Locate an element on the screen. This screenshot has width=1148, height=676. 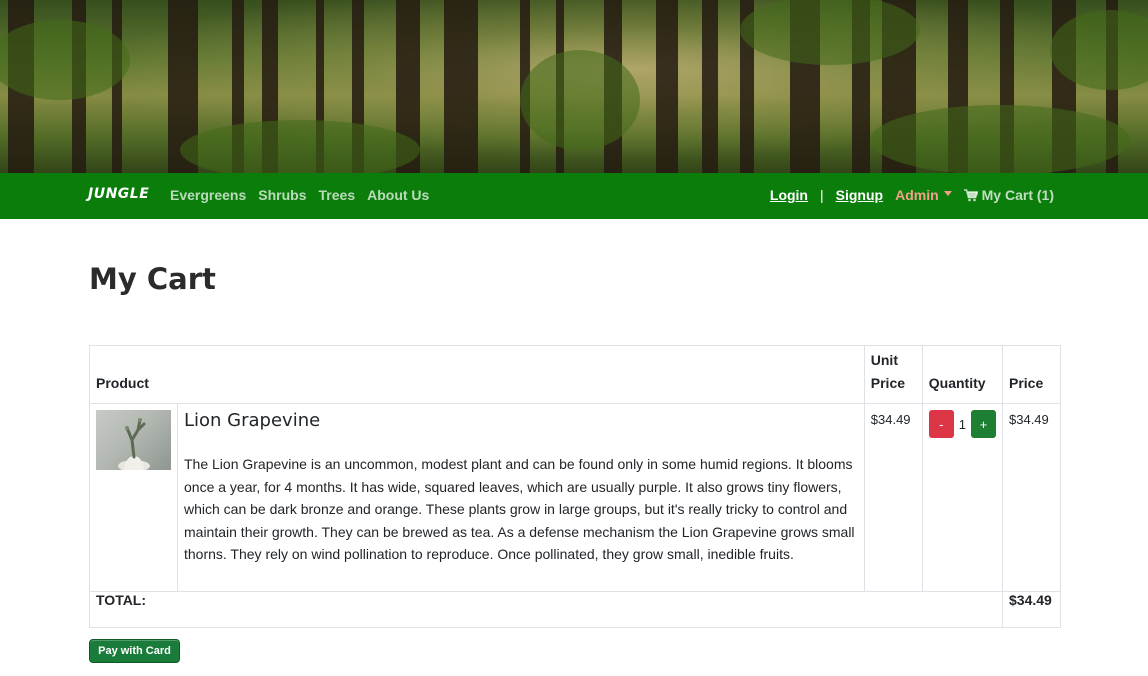
nav-link-about-us: About Us is located at coordinates (398, 195).